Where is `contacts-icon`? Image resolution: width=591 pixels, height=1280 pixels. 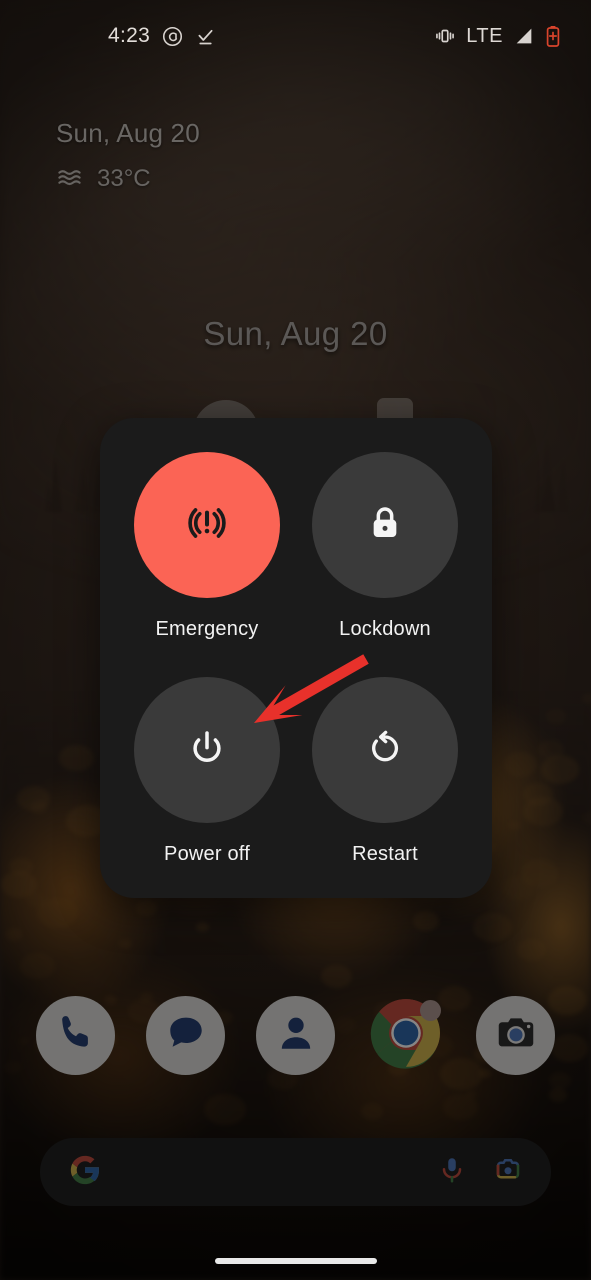
contacts-icon is located at coordinates (296, 1035).